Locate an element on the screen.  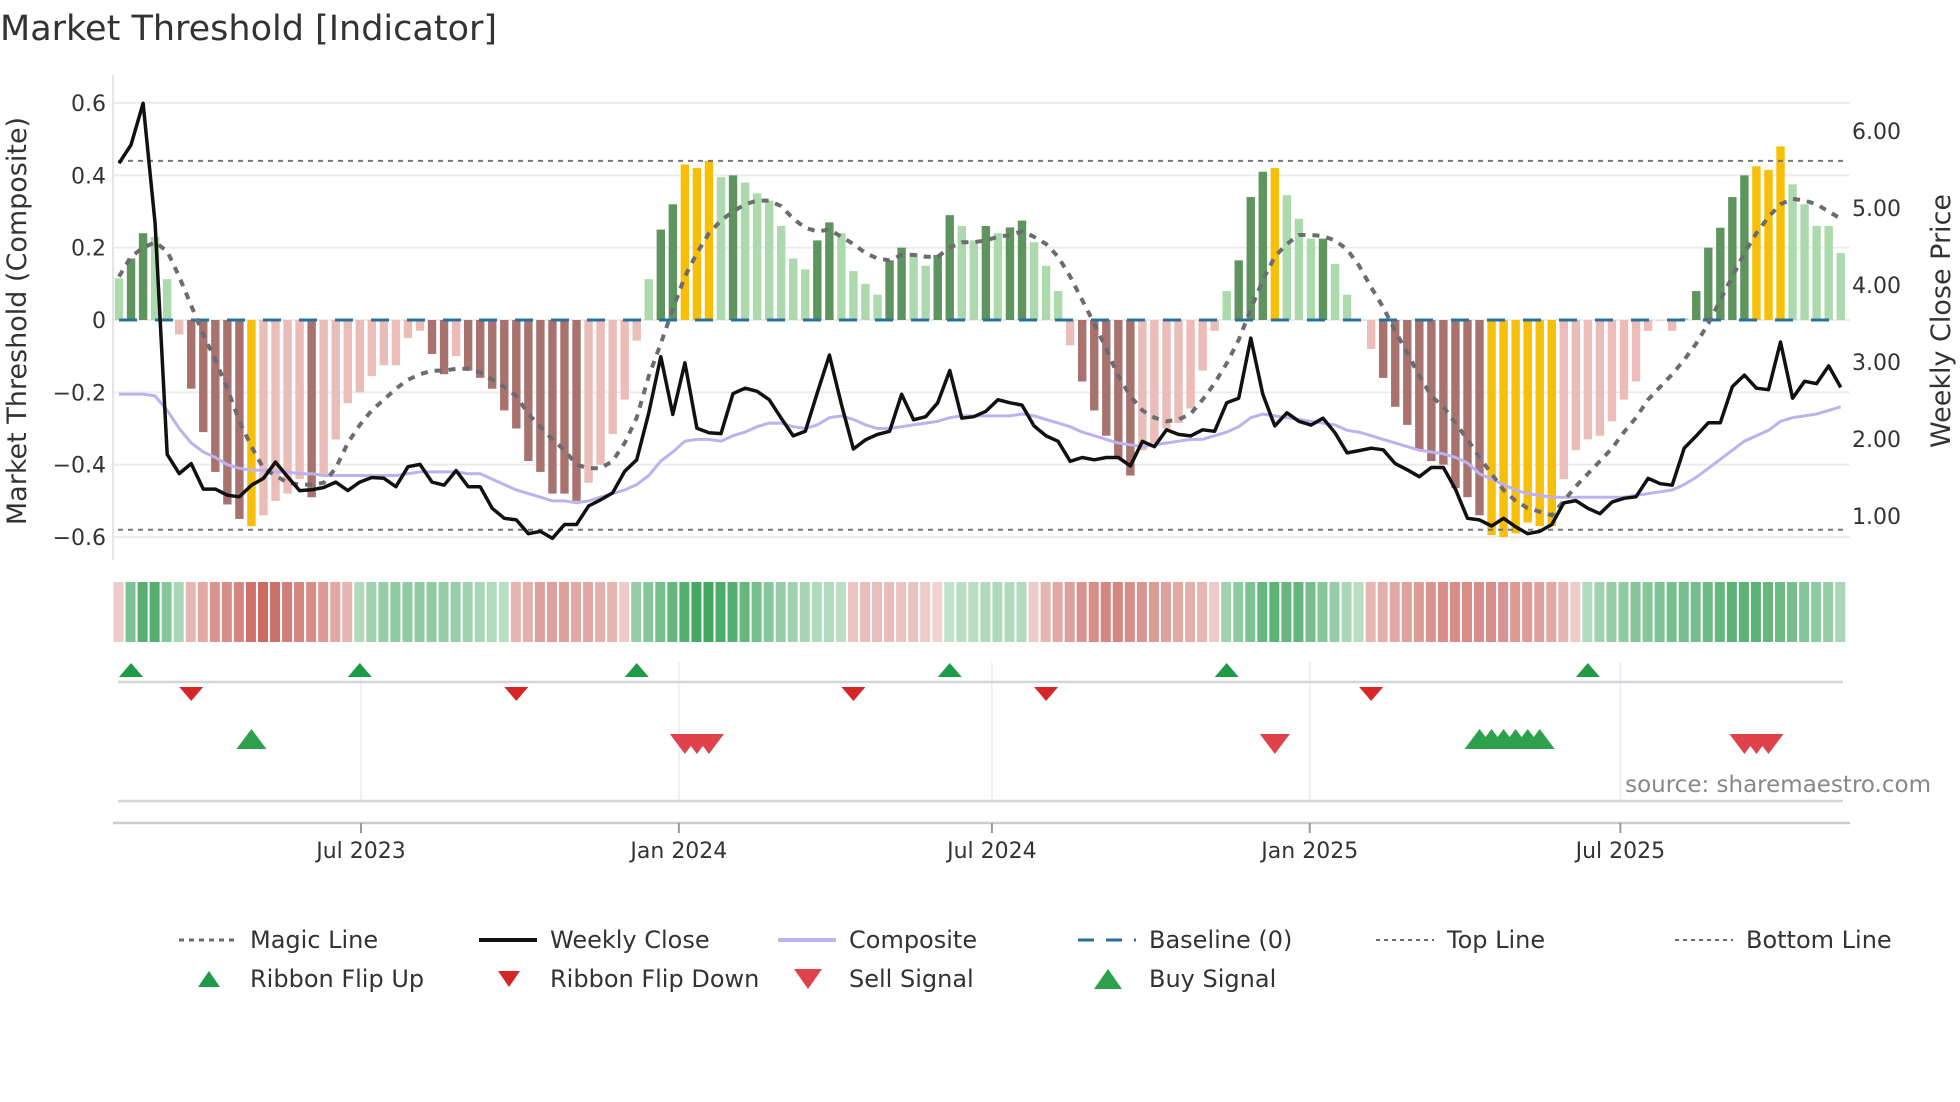
x-tick-label: Jul 2024 is located at coordinates (991, 851).